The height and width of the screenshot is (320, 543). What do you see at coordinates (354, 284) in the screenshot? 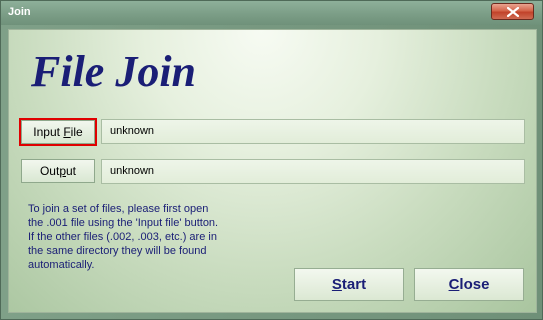
I see `start-label-rest: tart` at bounding box center [354, 284].